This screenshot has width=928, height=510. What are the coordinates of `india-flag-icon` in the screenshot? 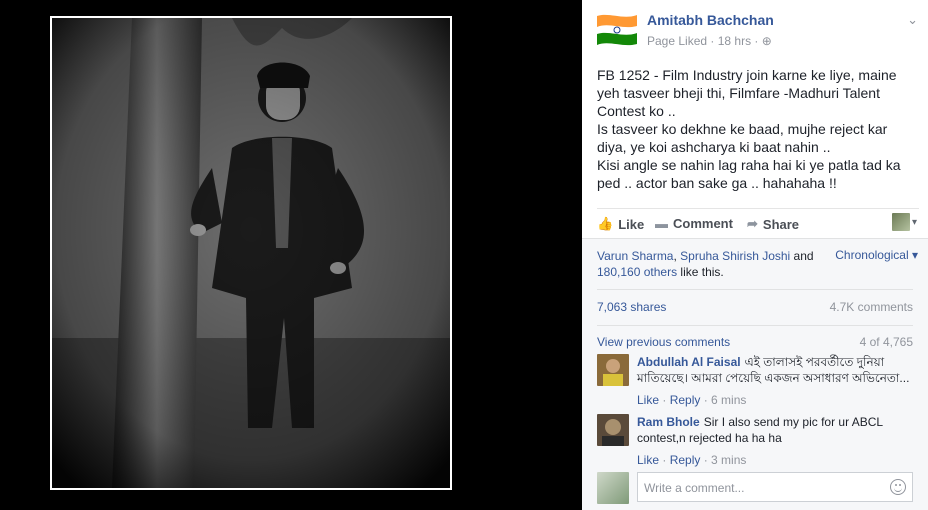 It's located at (617, 30).